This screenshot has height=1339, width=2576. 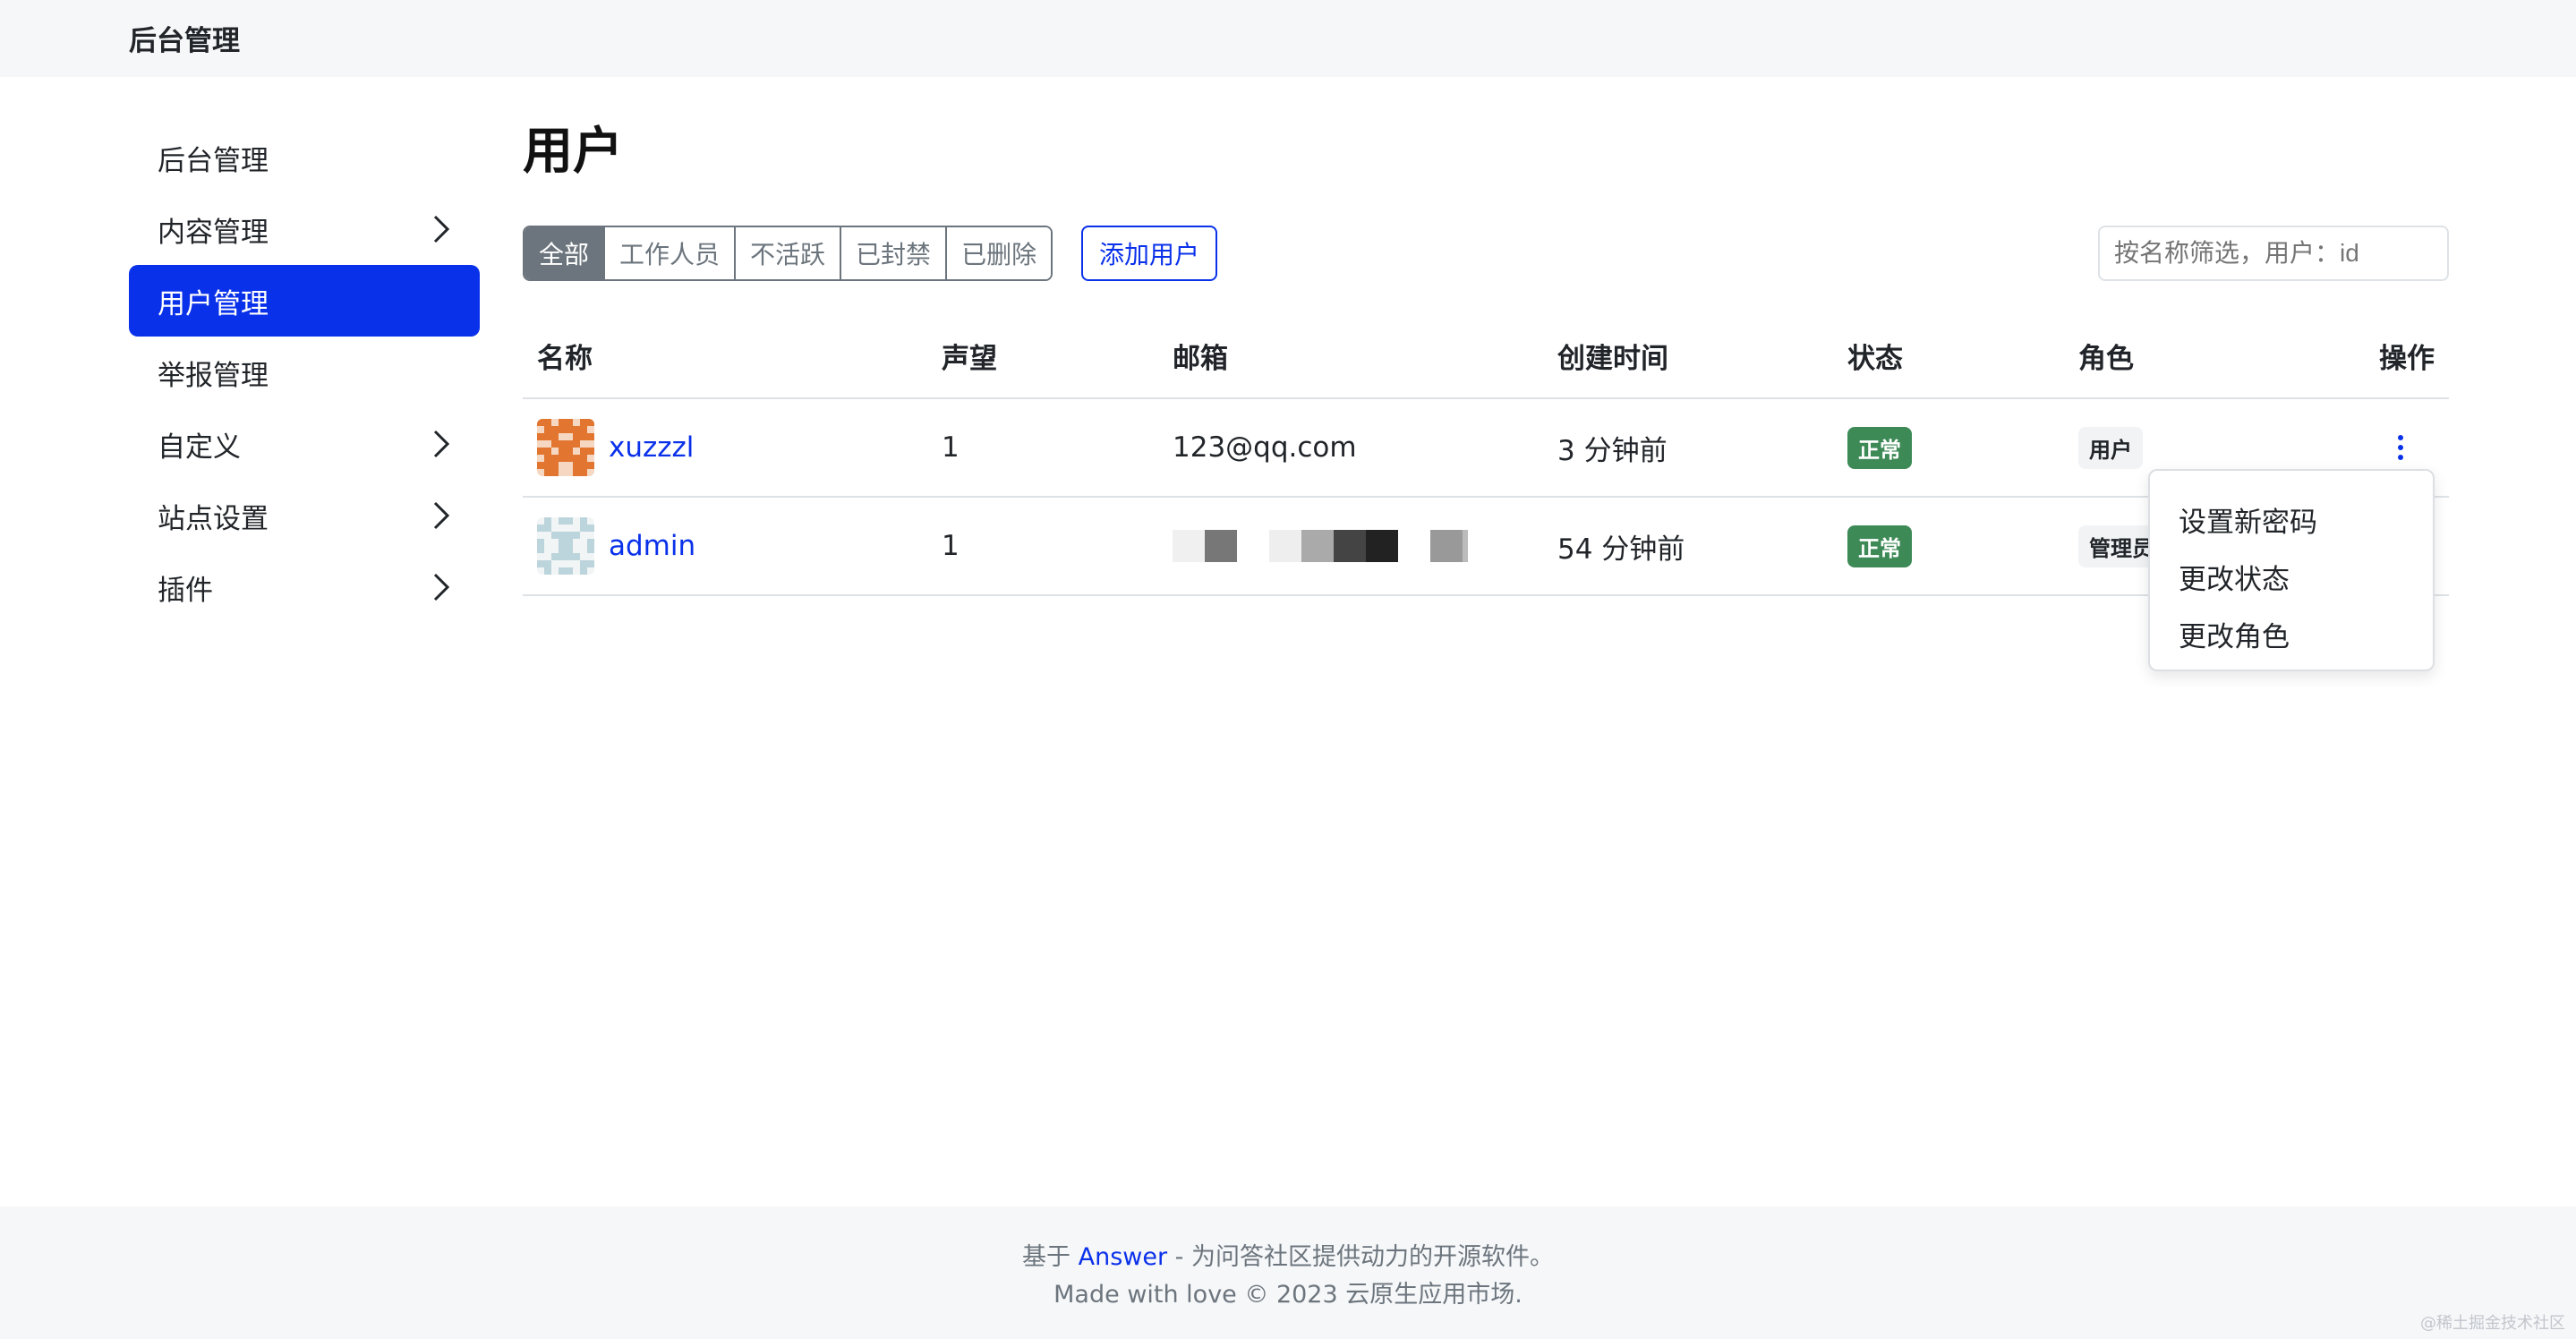 I want to click on table-header: 名称 声望 邮箱 创建时间 状态 角色 操作, so click(x=1486, y=356).